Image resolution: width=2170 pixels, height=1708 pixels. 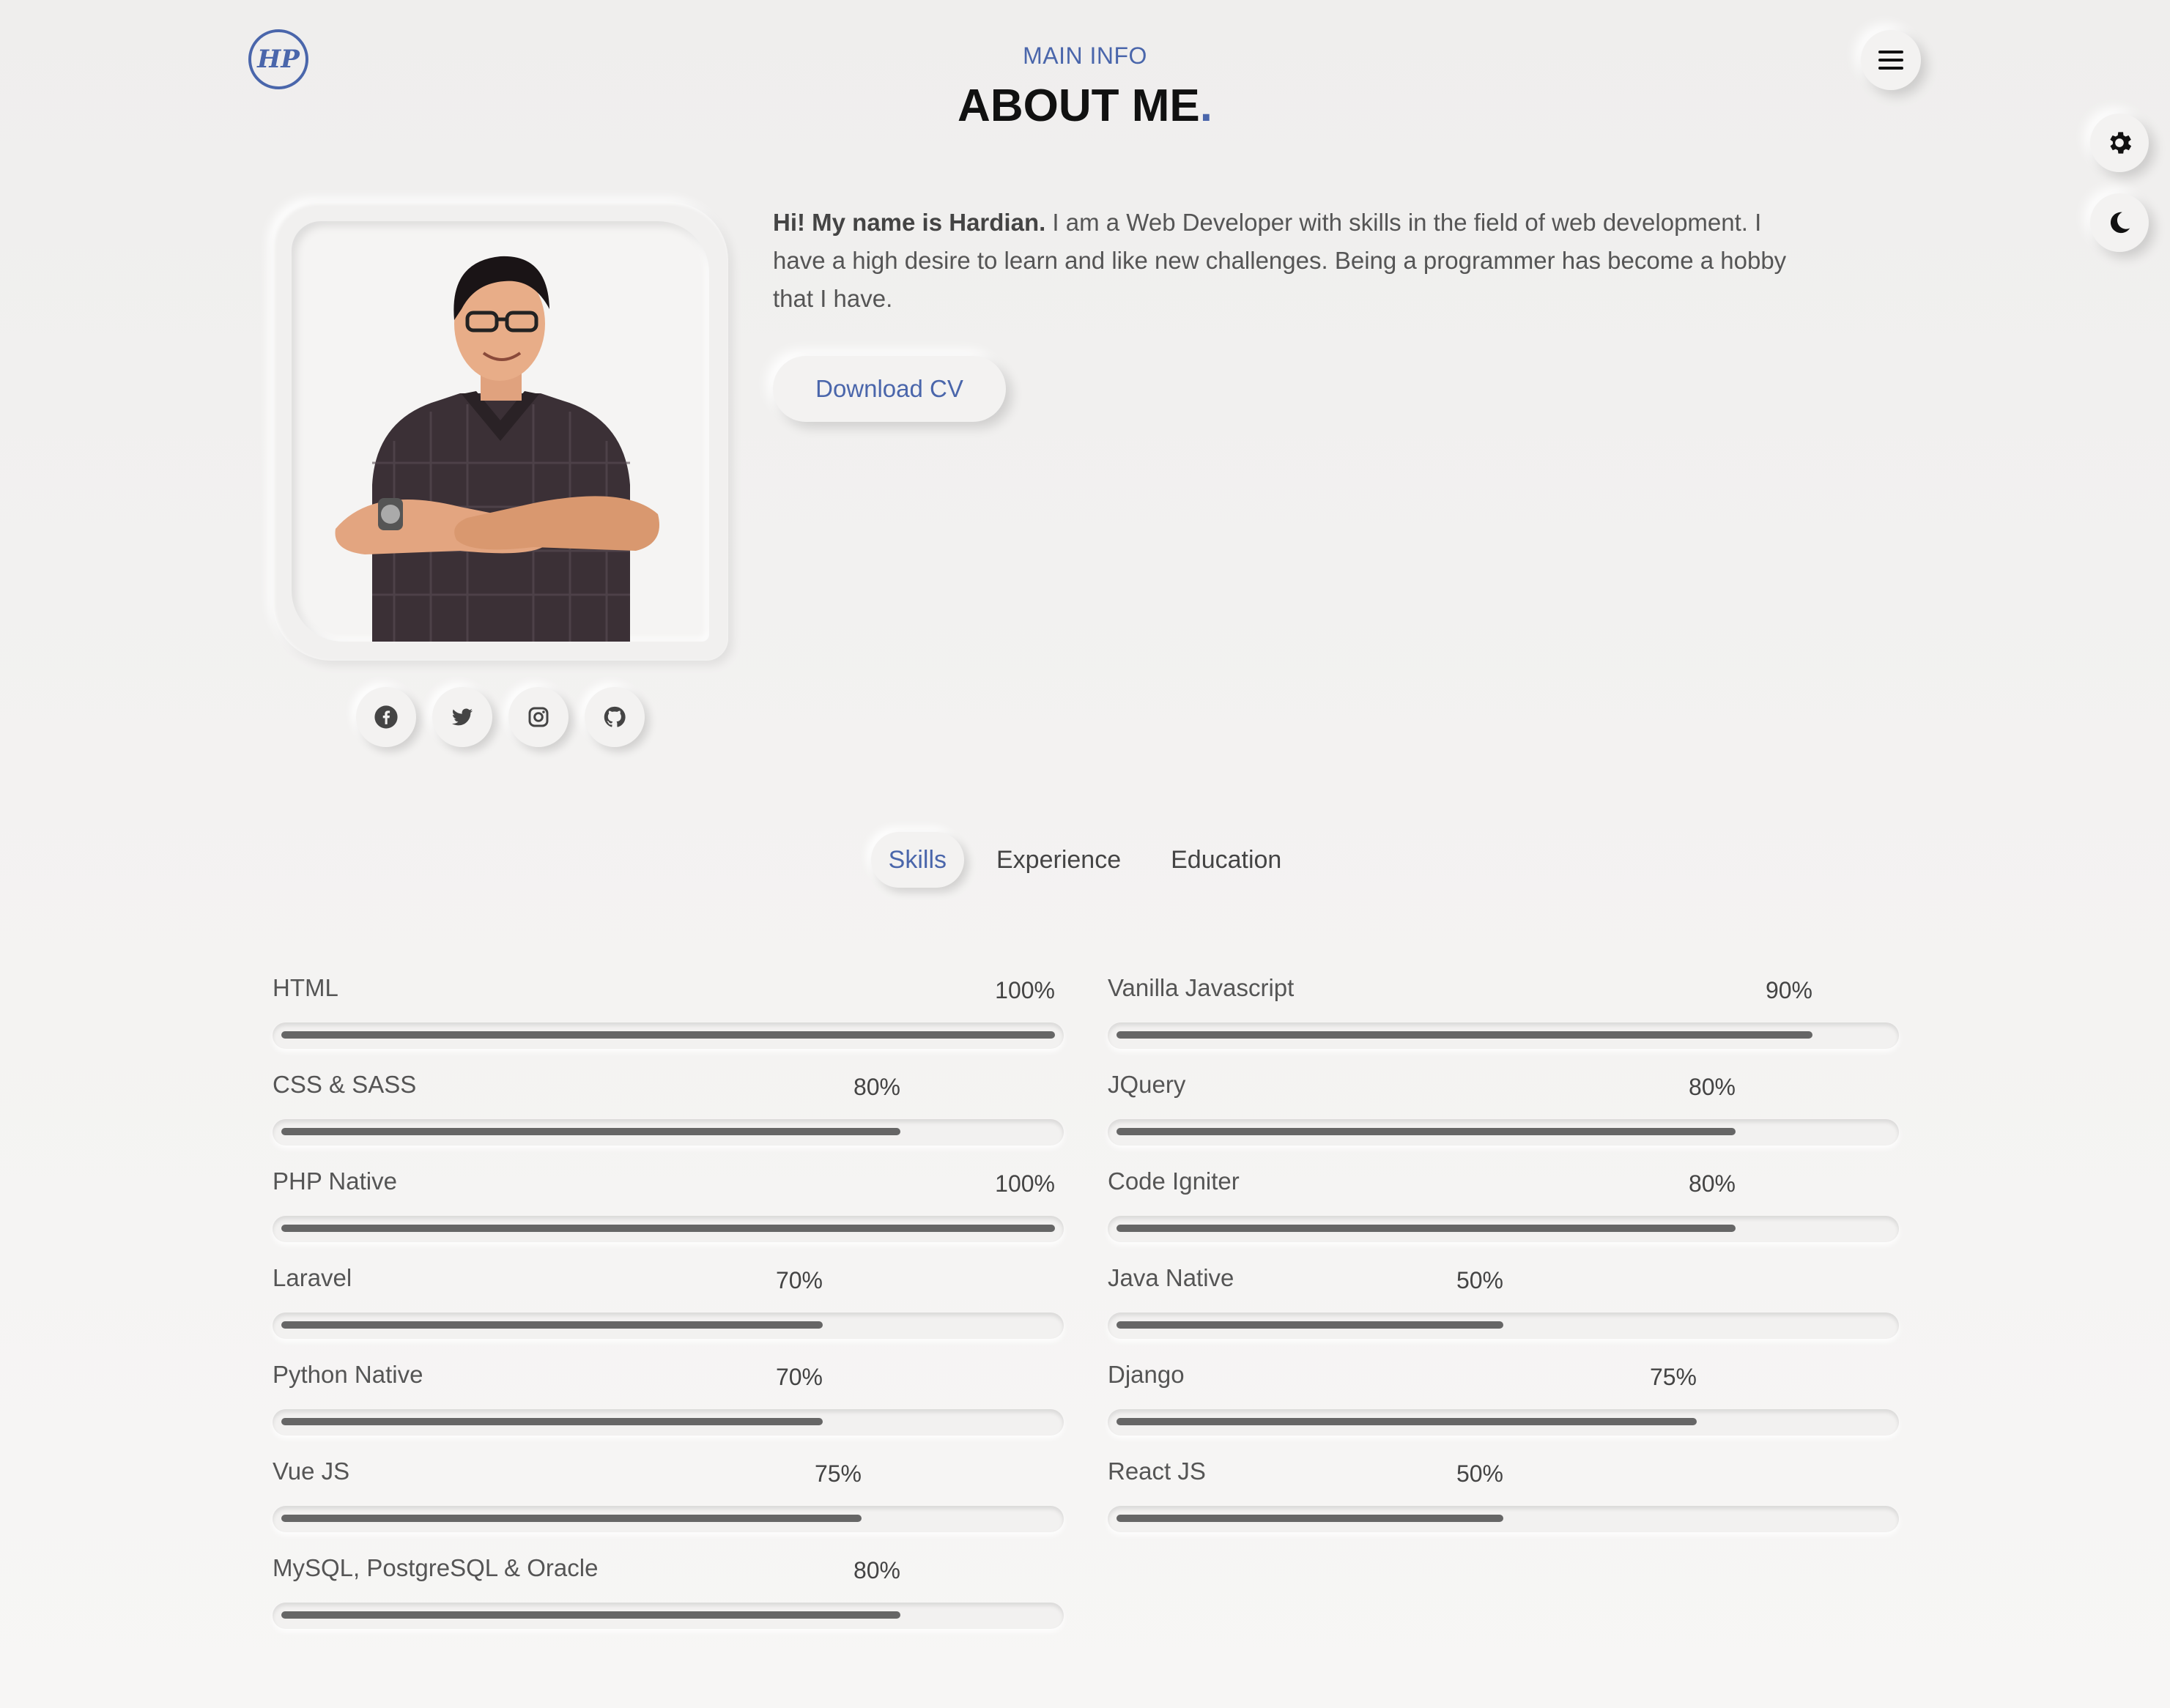 What do you see at coordinates (1079, 106) in the screenshot?
I see `page-title-text: ABOUT ME` at bounding box center [1079, 106].